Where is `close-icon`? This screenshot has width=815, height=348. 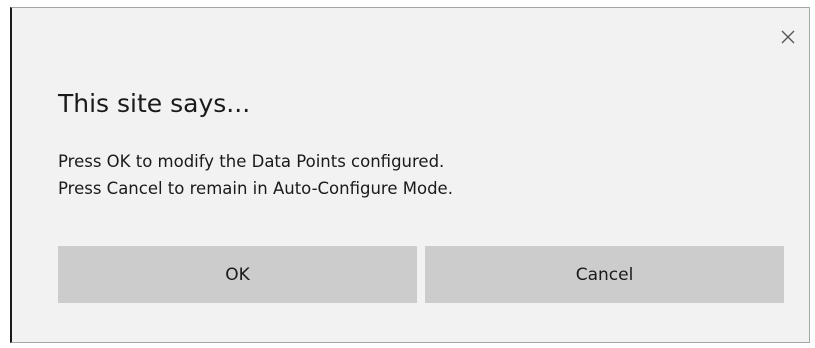 close-icon is located at coordinates (788, 37).